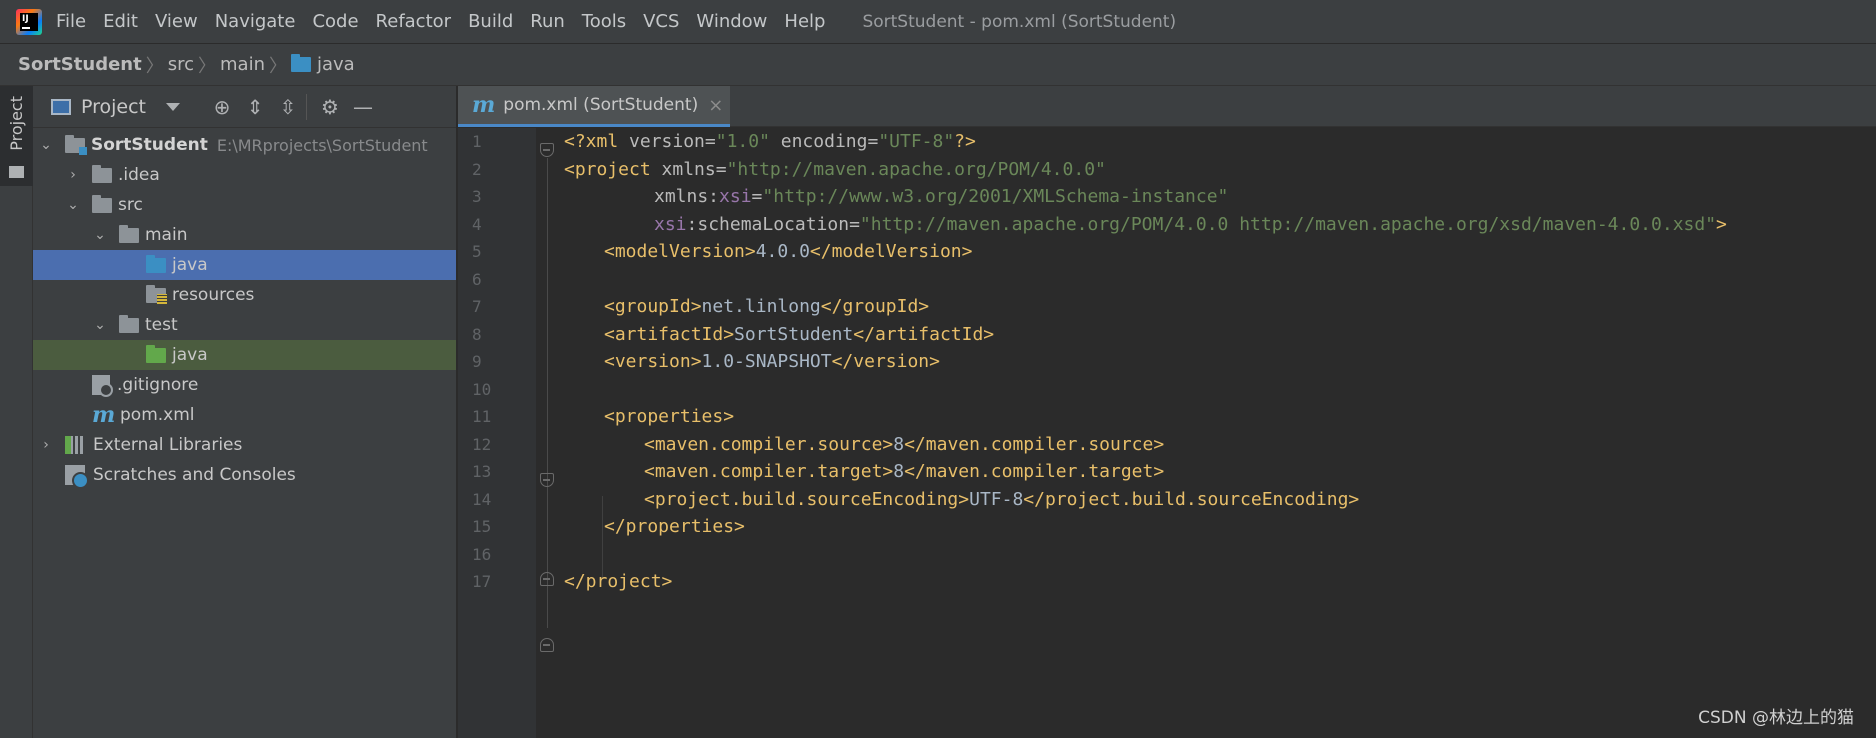  Describe the element at coordinates (363, 107) in the screenshot. I see `minimize-icon: —` at that location.